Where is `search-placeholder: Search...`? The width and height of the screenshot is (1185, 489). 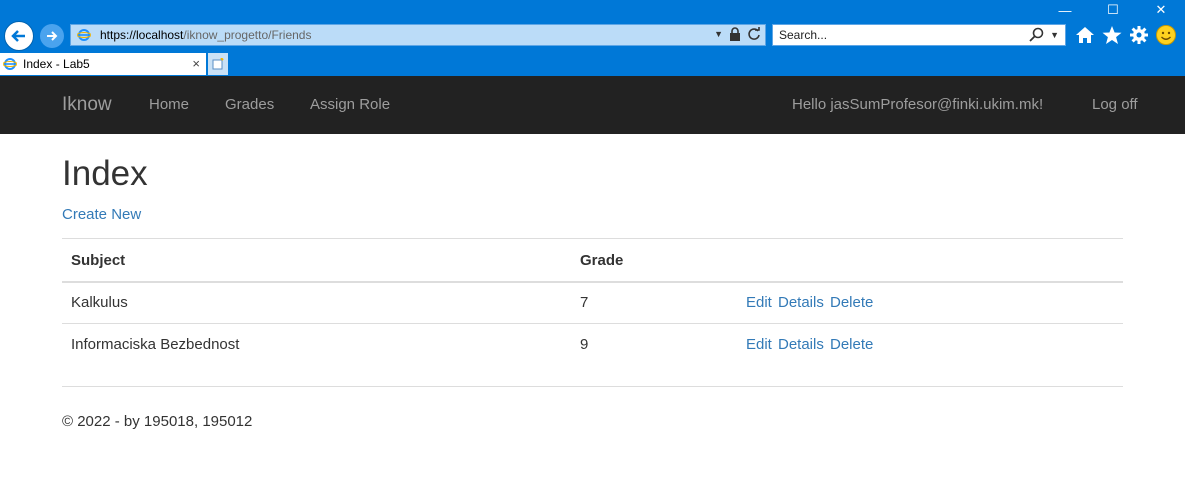 search-placeholder: Search... is located at coordinates (803, 35).